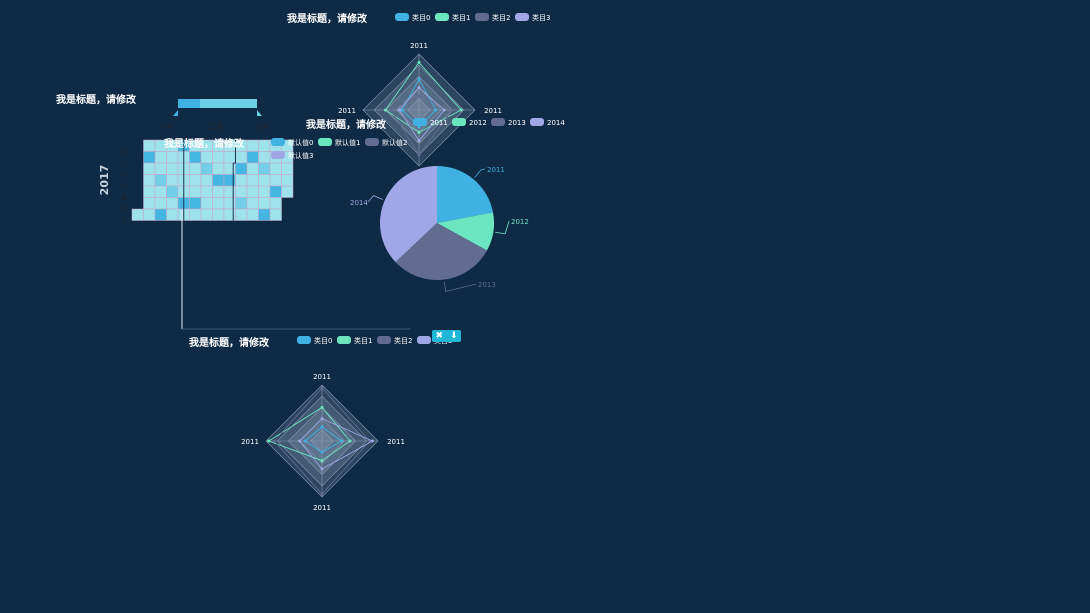 Image resolution: width=1090 pixels, height=613 pixels. Describe the element at coordinates (394, 142) in the screenshot. I see `legend-item-label: 默认值2` at that location.